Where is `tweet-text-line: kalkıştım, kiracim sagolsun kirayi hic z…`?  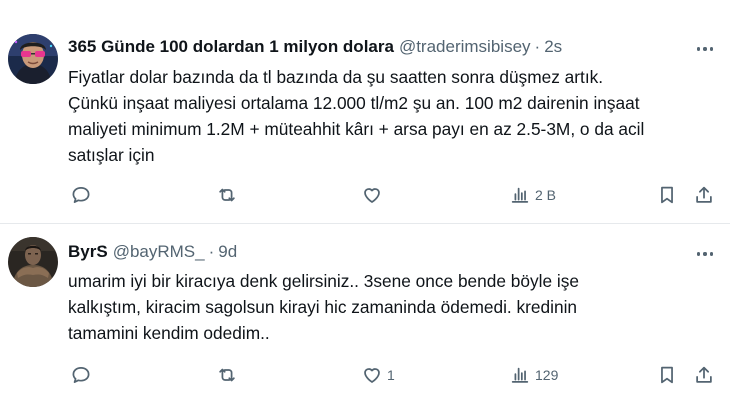 tweet-text-line: kalkıştım, kiracim sagolsun kirayi hic z… is located at coordinates (323, 307).